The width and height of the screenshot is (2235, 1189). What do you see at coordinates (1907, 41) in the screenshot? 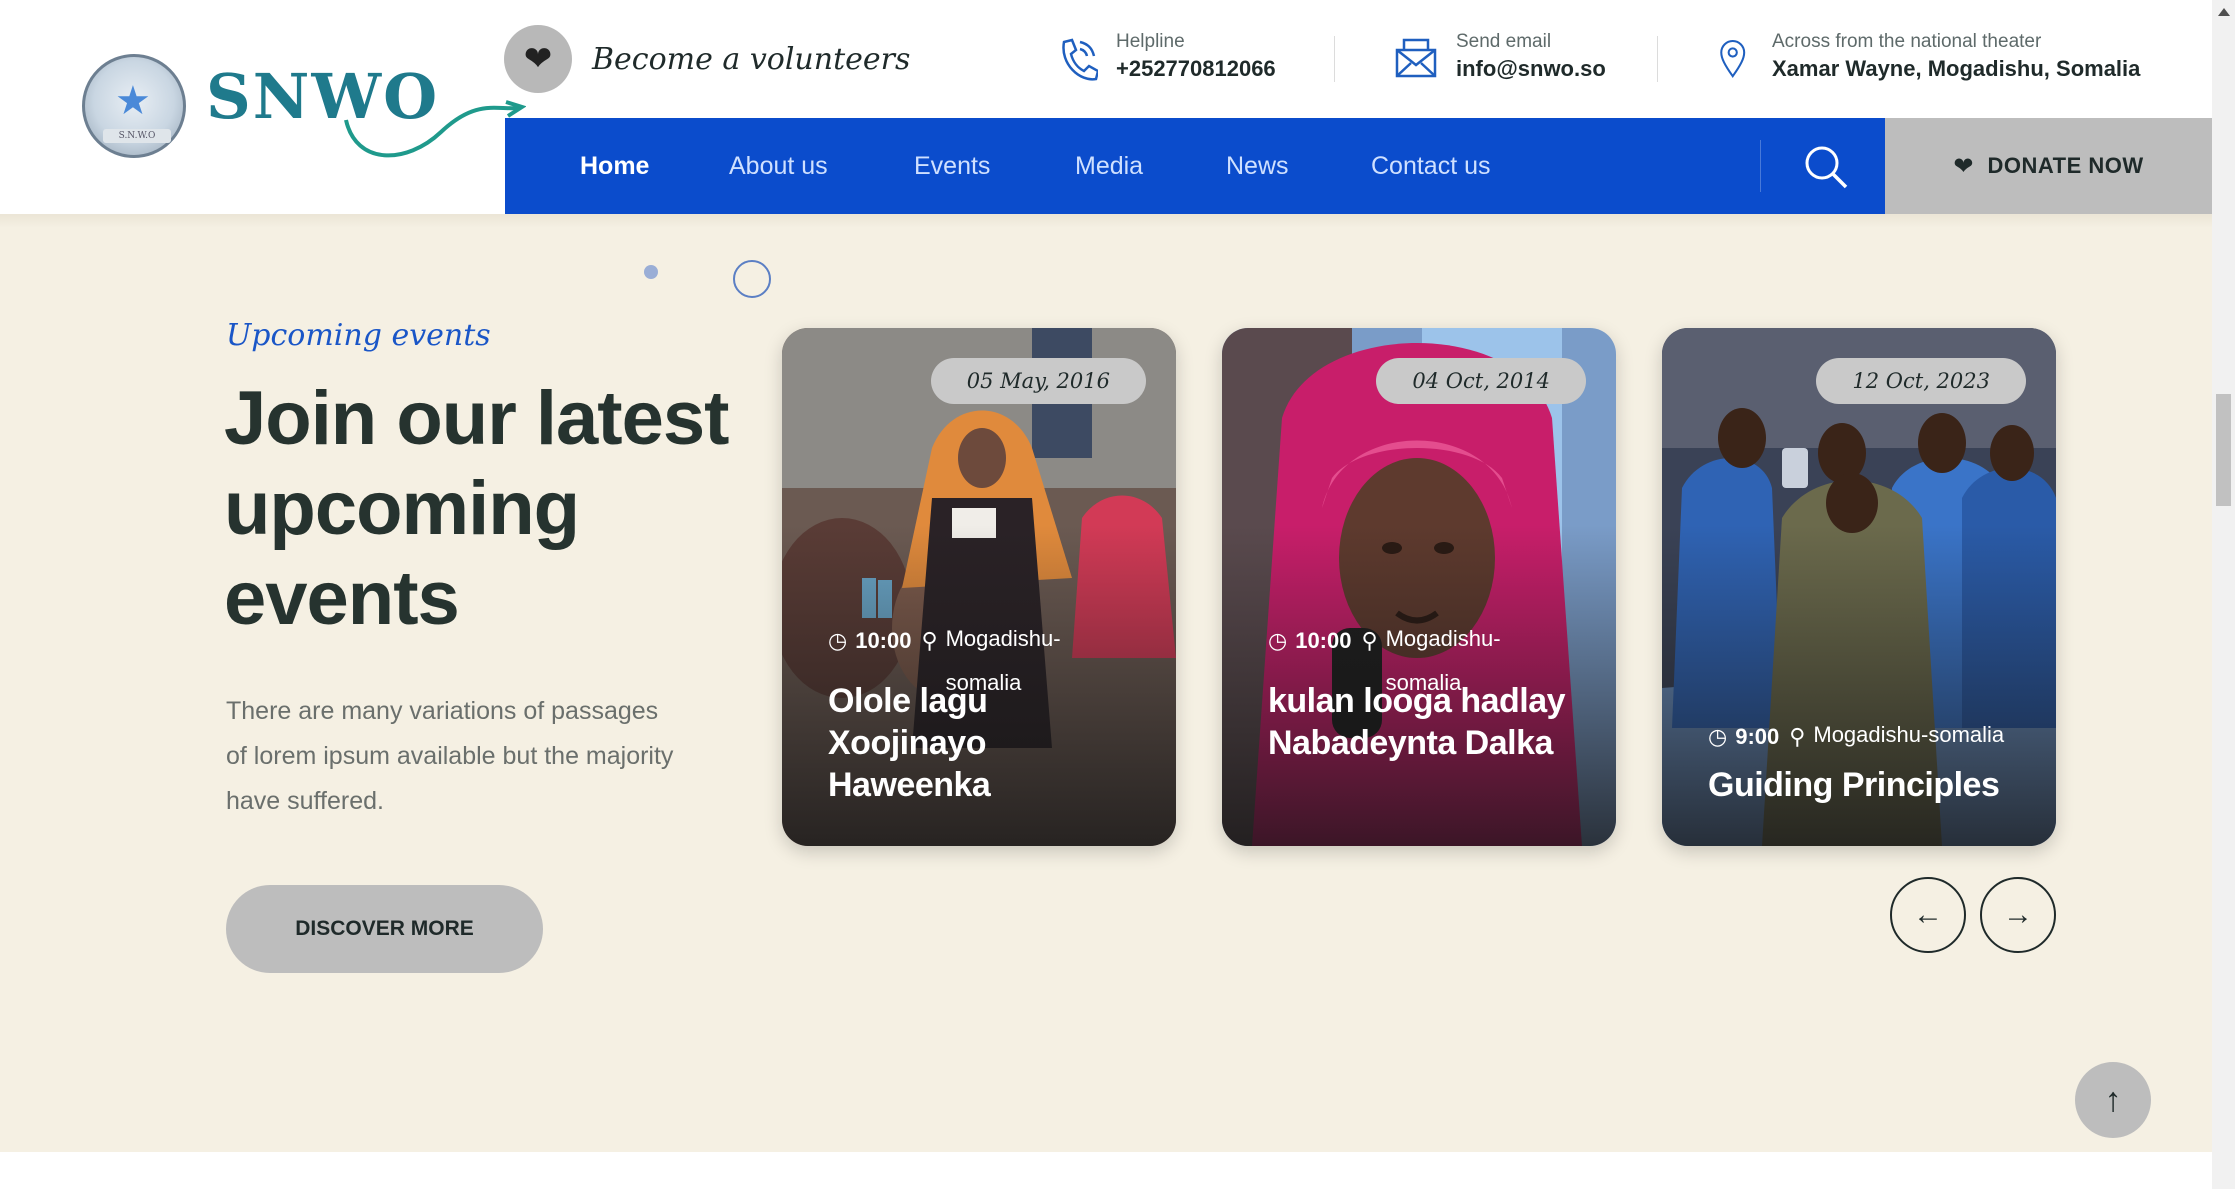
I see `address-label: Across from the national theater` at bounding box center [1907, 41].